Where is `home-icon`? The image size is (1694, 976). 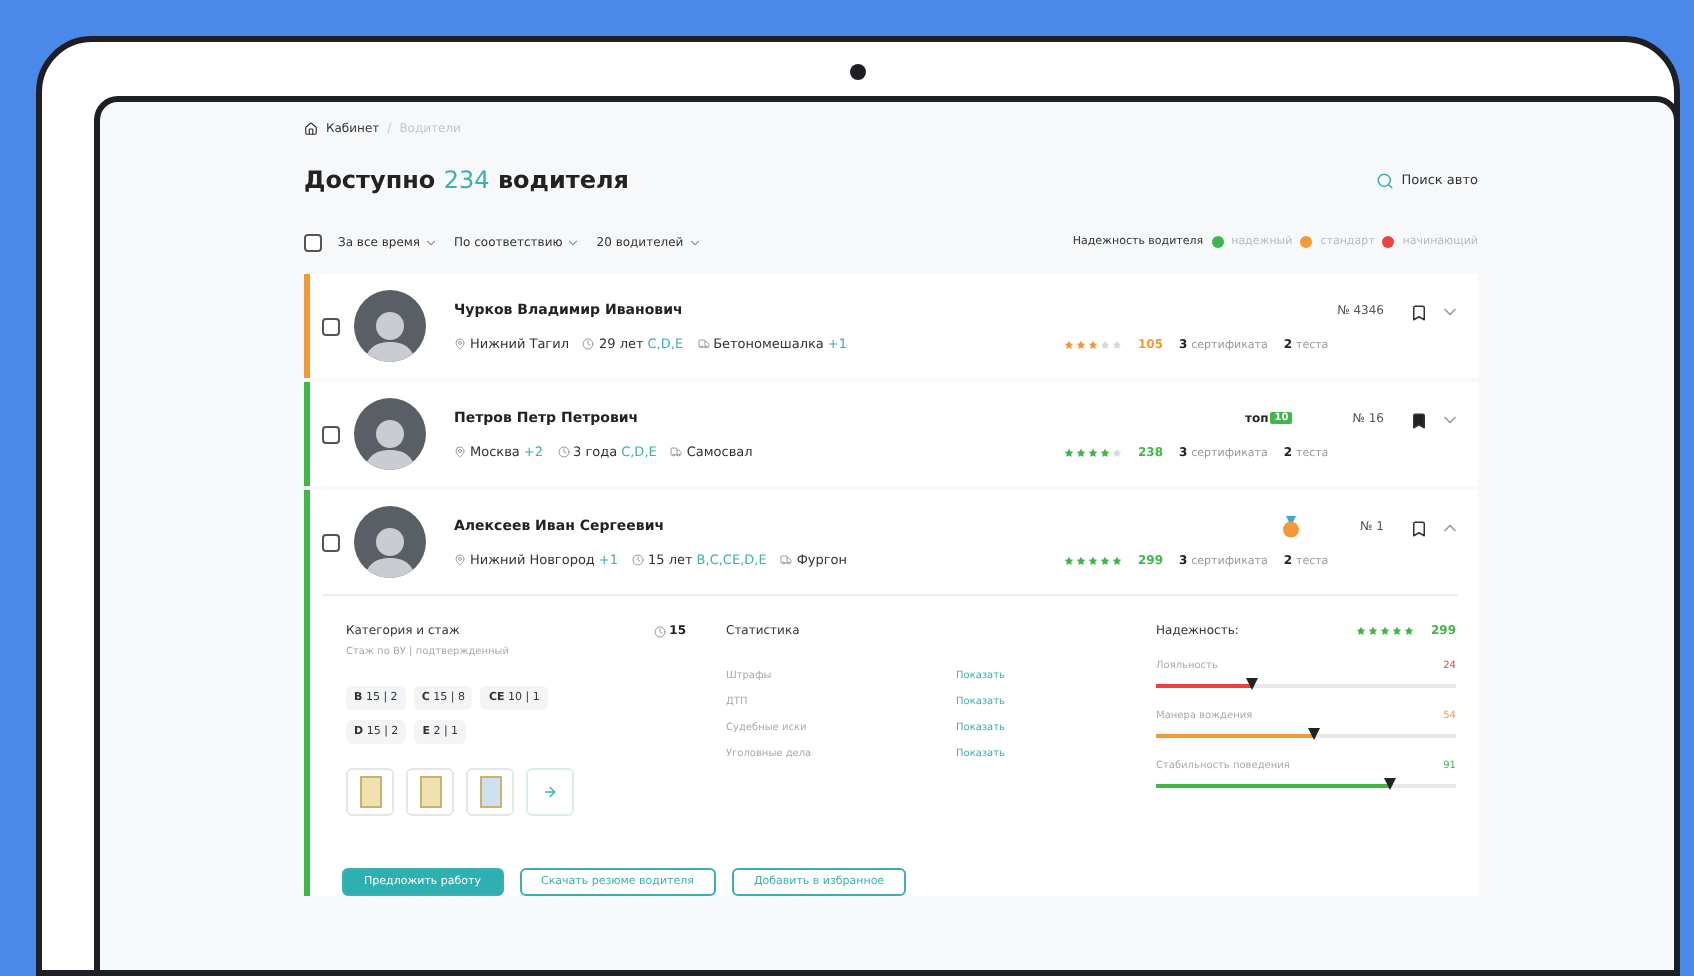 home-icon is located at coordinates (311, 128).